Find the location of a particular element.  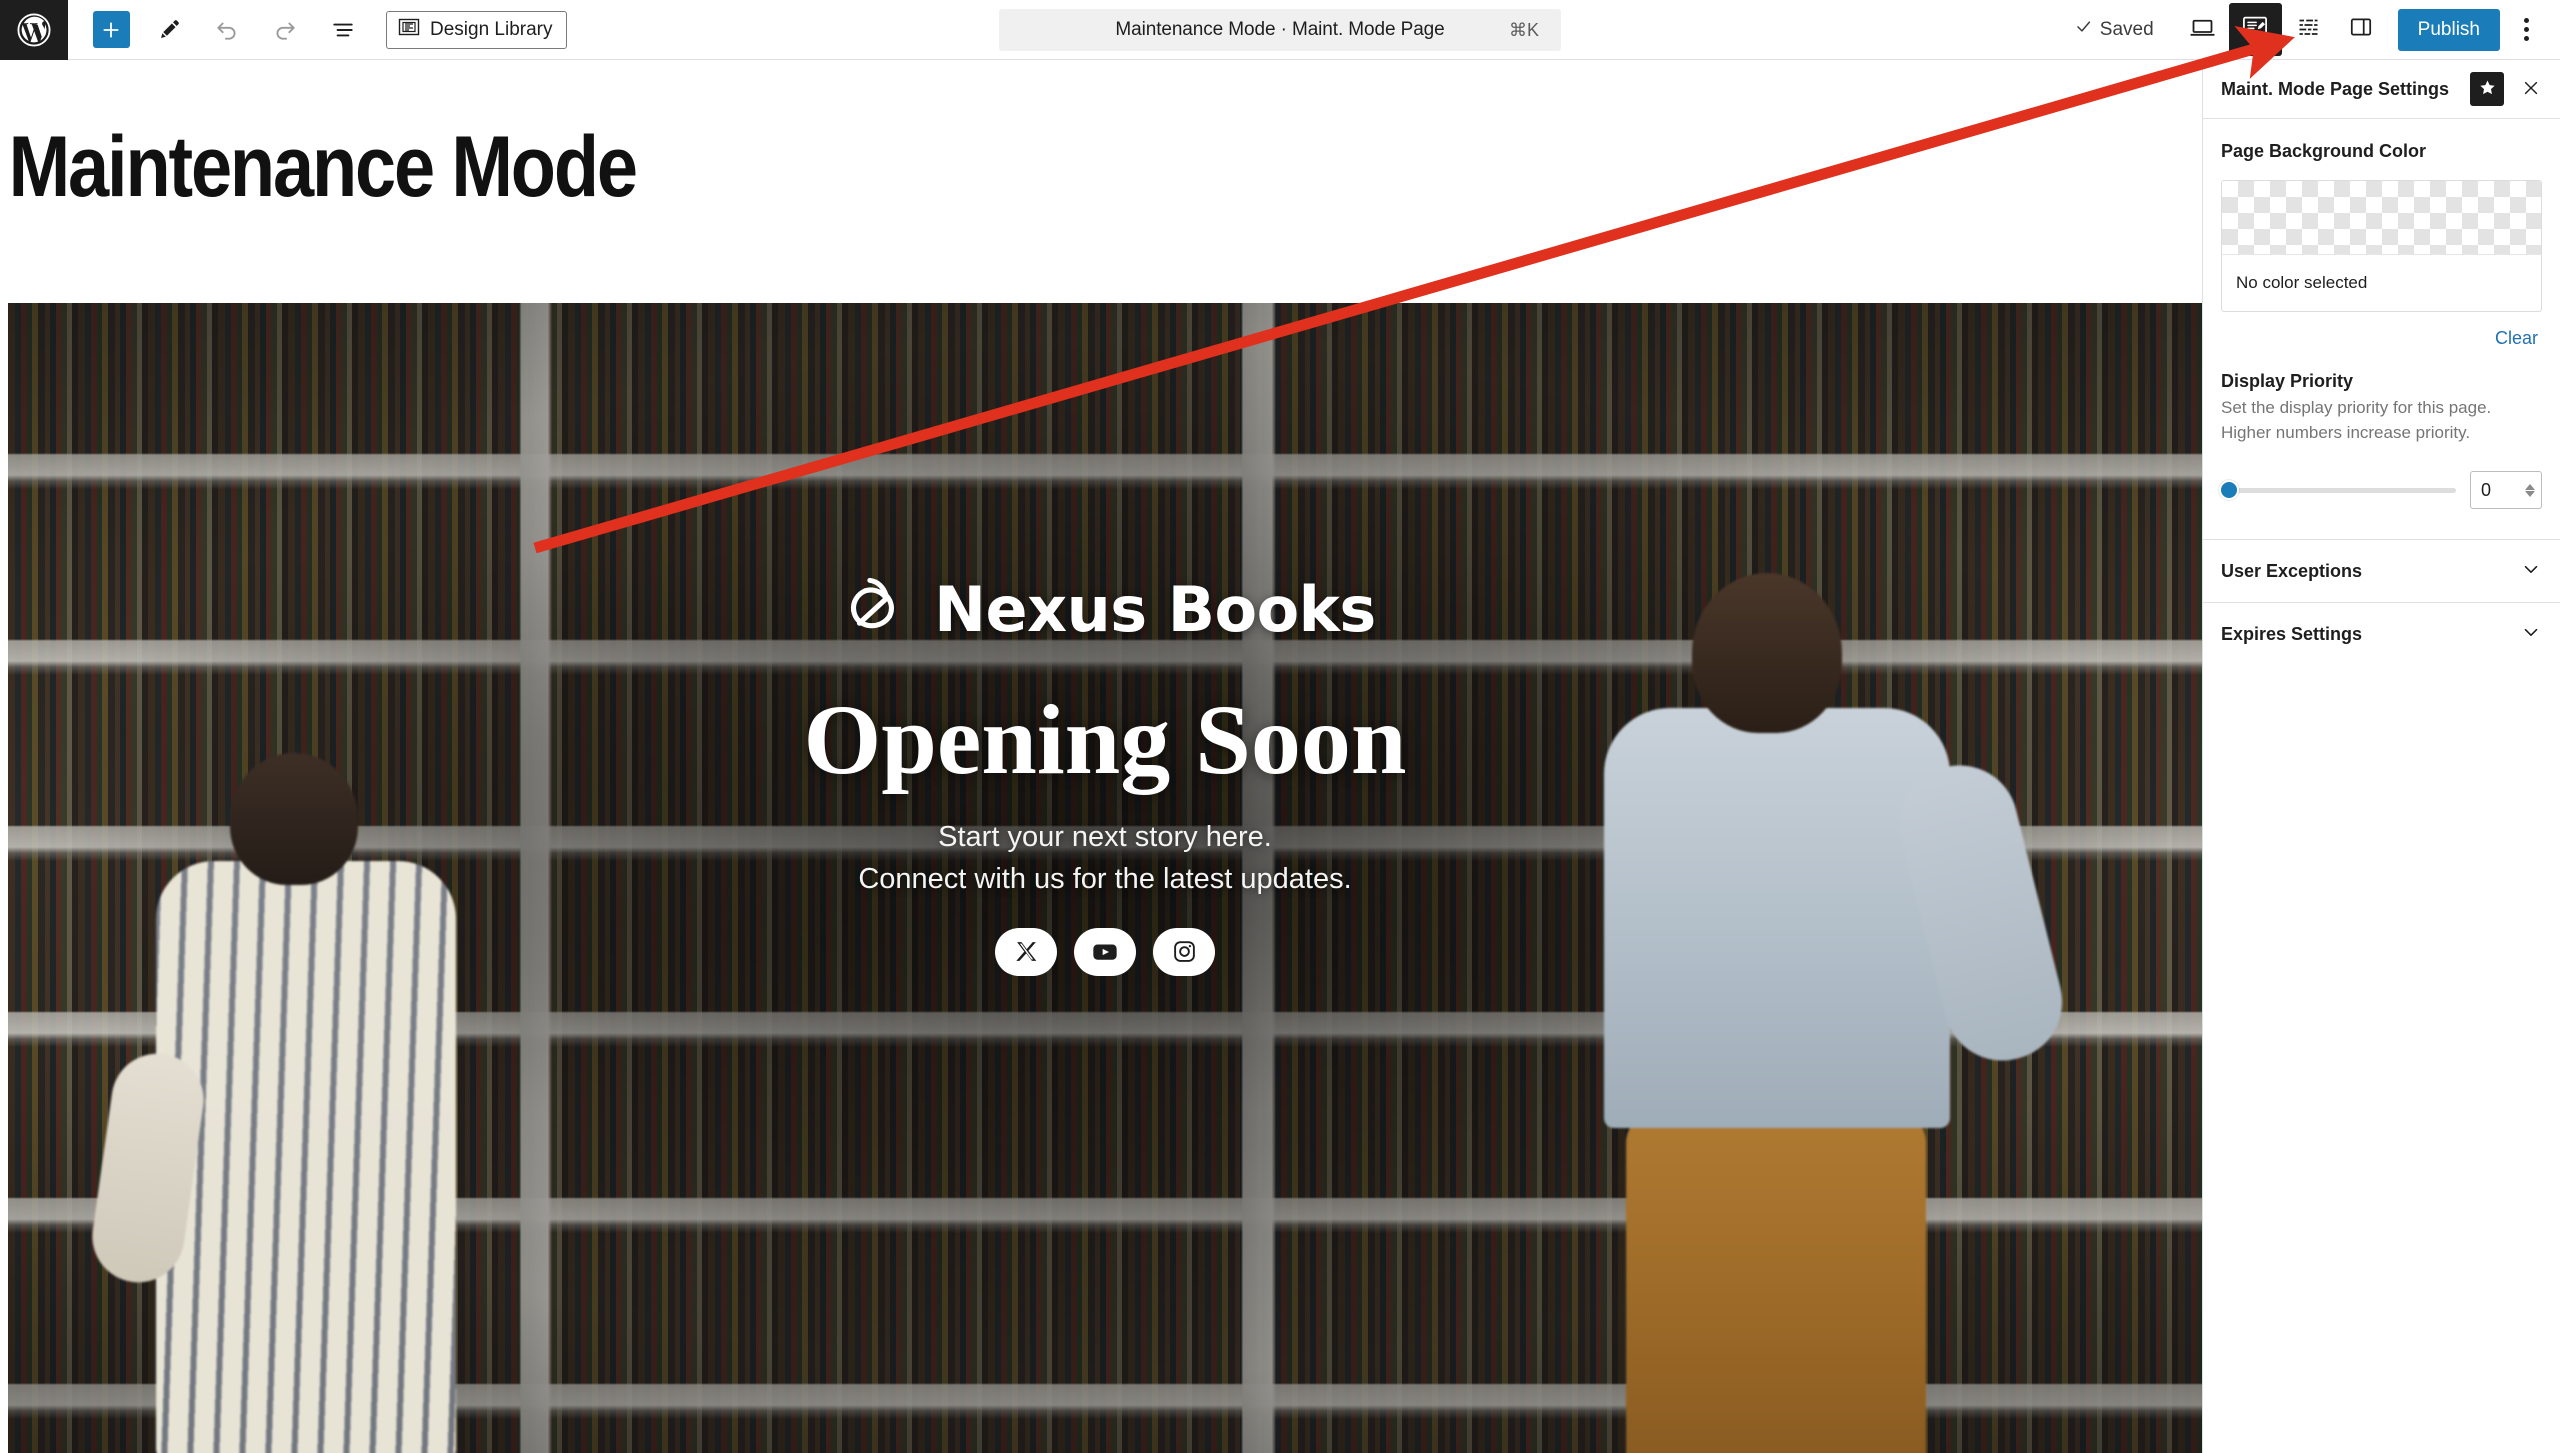

styles-button is located at coordinates (2308, 29).